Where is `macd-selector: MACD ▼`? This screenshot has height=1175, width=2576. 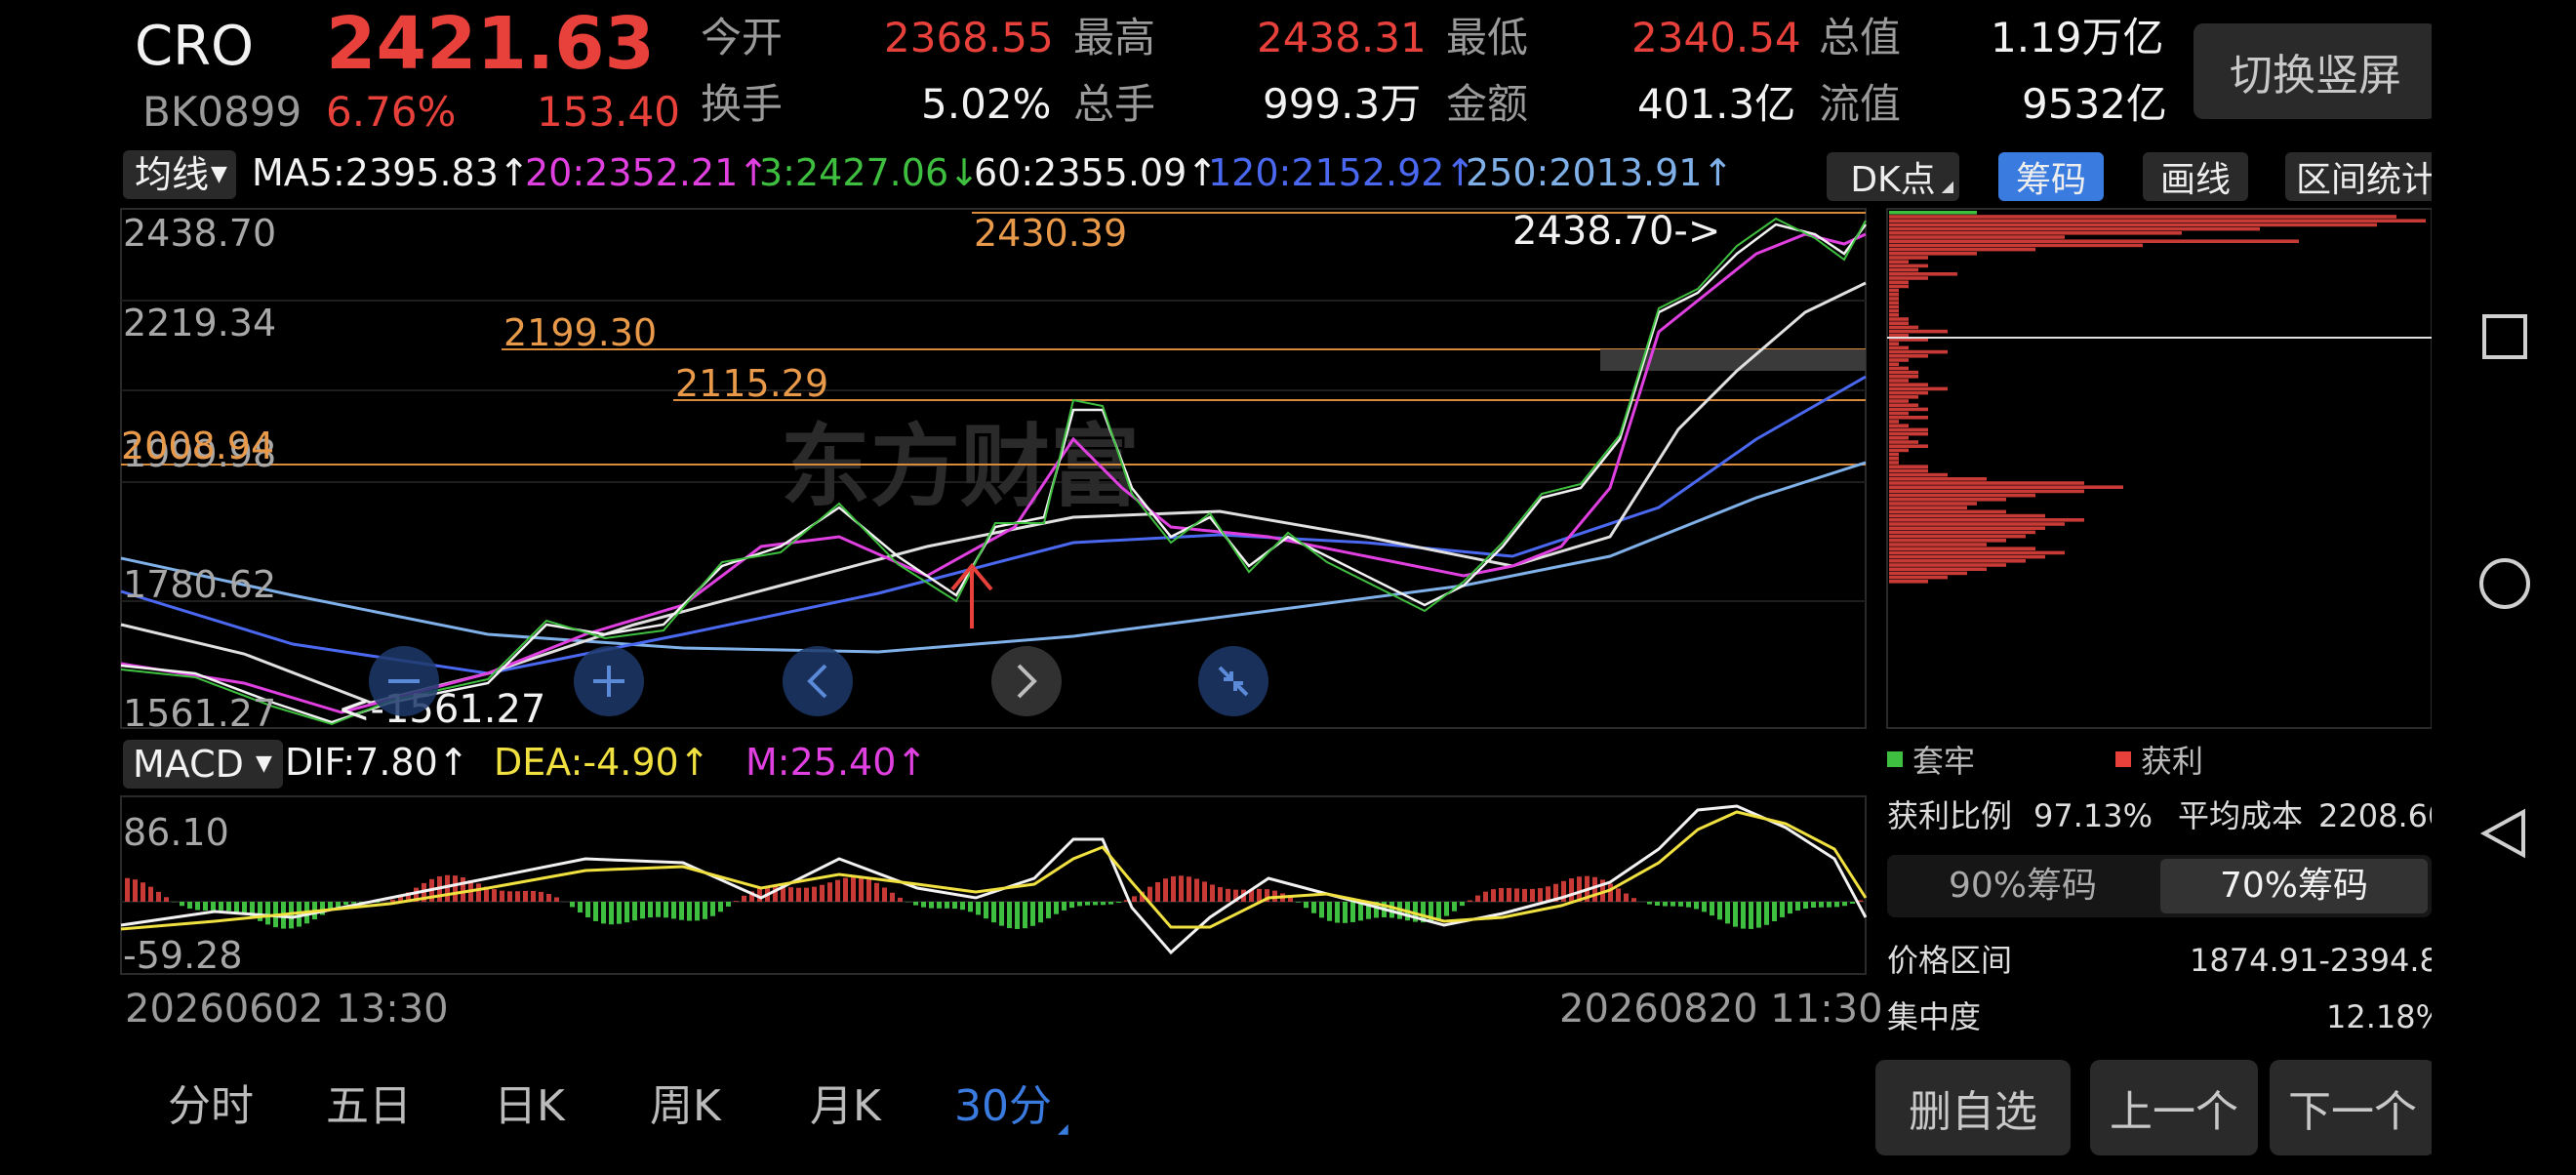 macd-selector: MACD ▼ is located at coordinates (203, 765).